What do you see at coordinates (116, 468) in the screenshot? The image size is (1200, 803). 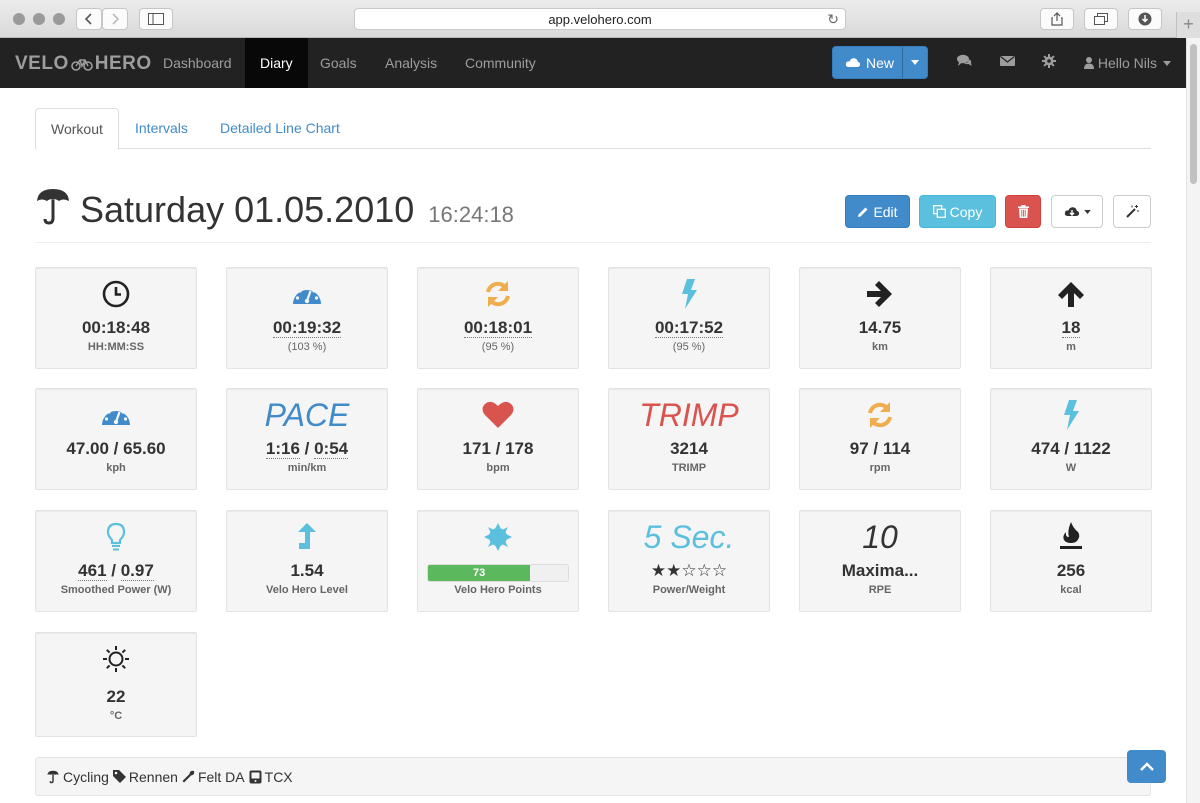 I see `tile-label: kph` at bounding box center [116, 468].